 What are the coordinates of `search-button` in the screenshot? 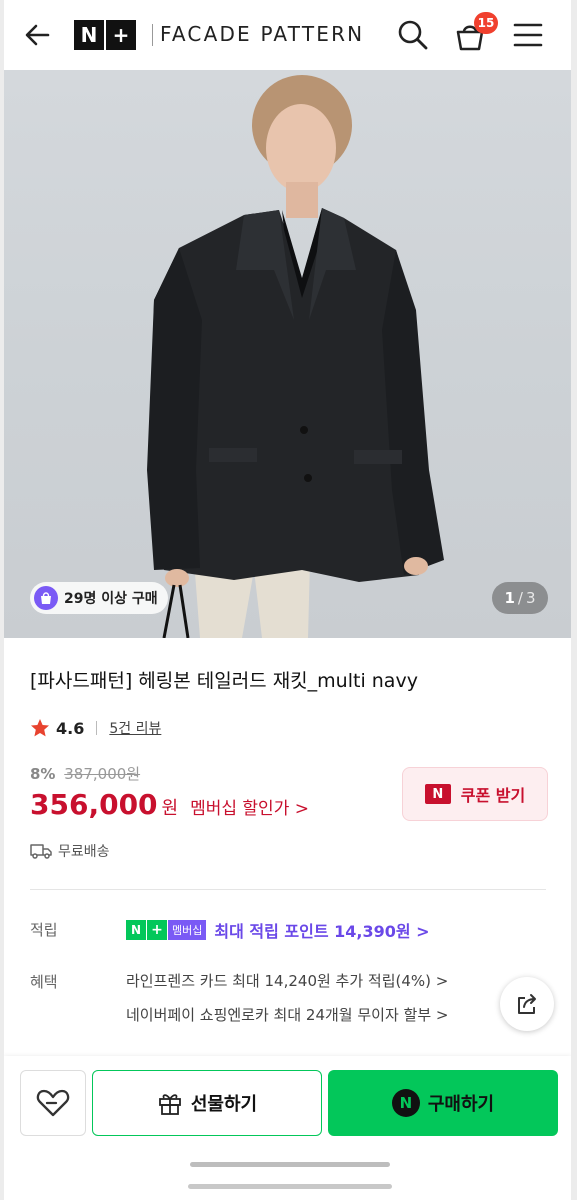 It's located at (413, 35).